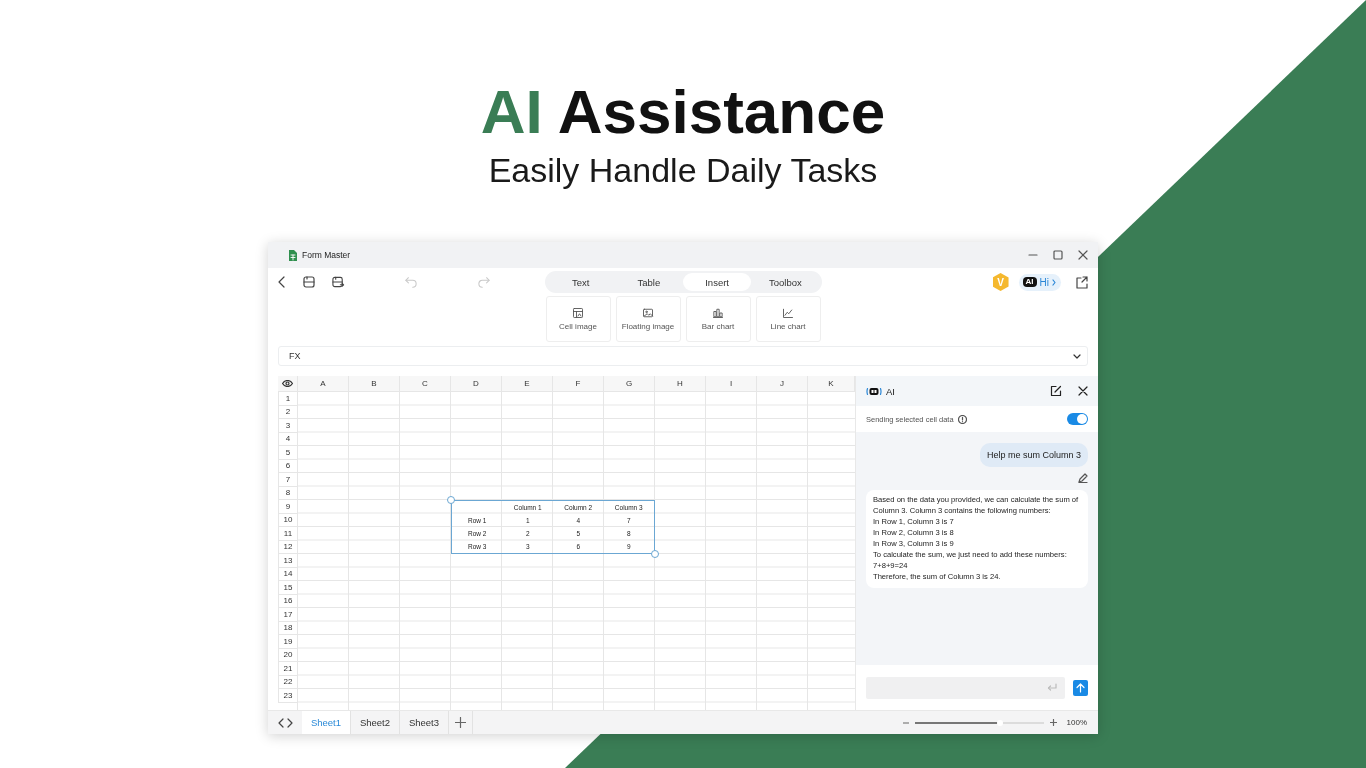  What do you see at coordinates (288, 696) in the screenshot?
I see `row-header: 23` at bounding box center [288, 696].